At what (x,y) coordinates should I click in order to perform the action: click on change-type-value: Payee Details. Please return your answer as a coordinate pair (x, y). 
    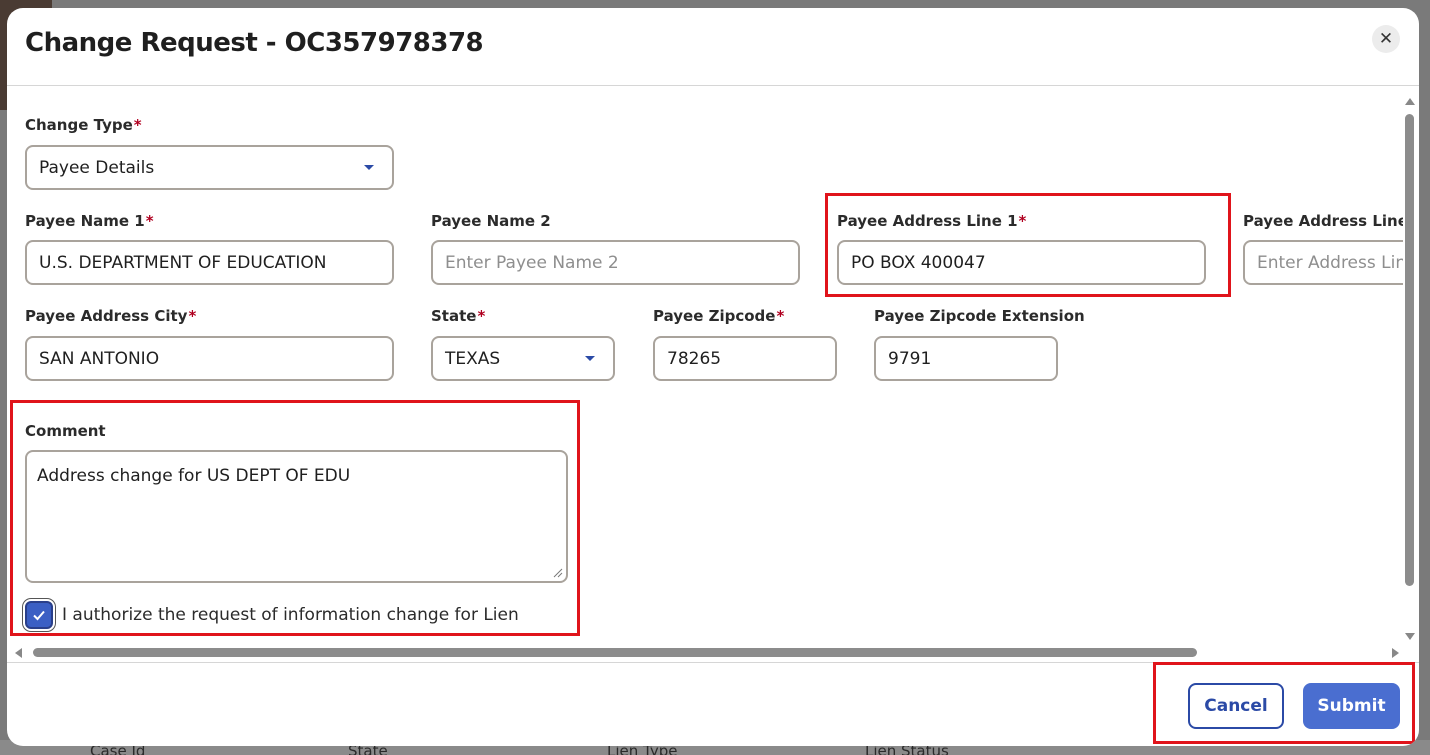
    Looking at the image, I should click on (97, 167).